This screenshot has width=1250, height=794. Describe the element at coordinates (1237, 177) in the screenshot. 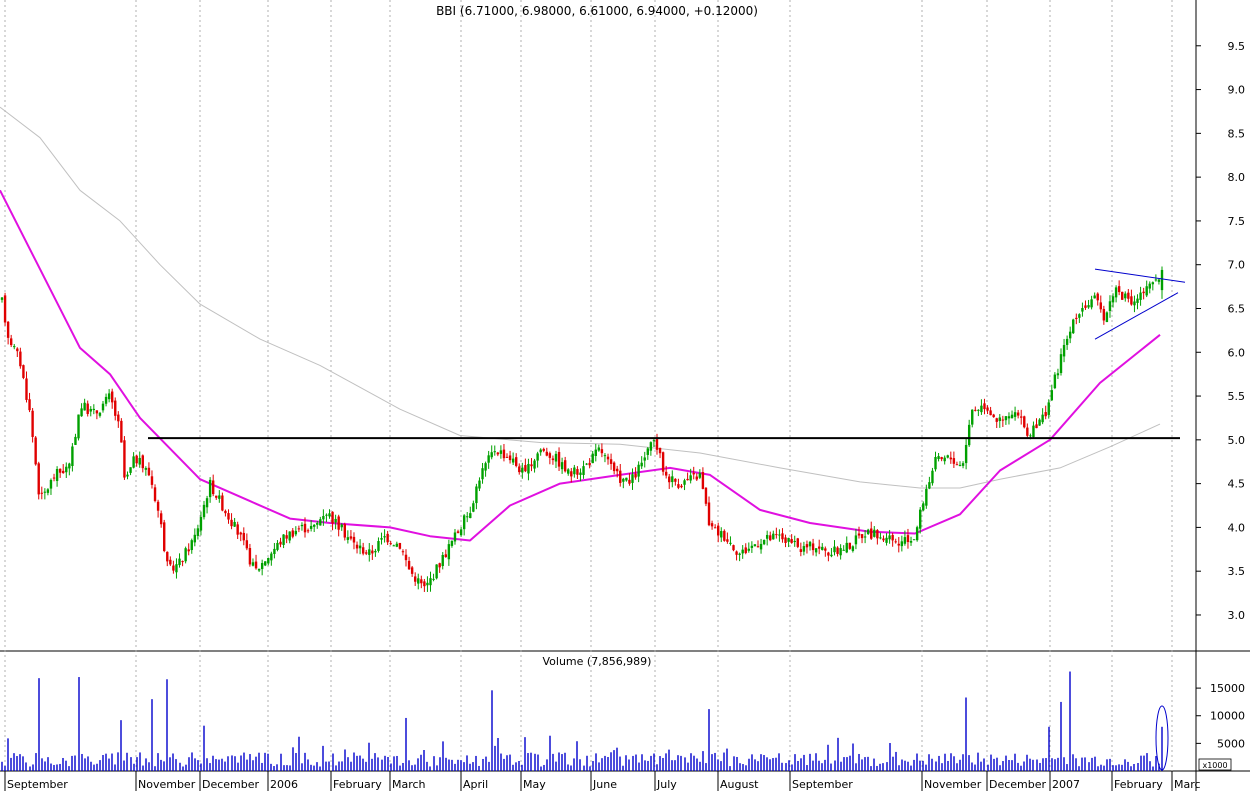

I see `y-tick-label: 8.0` at that location.